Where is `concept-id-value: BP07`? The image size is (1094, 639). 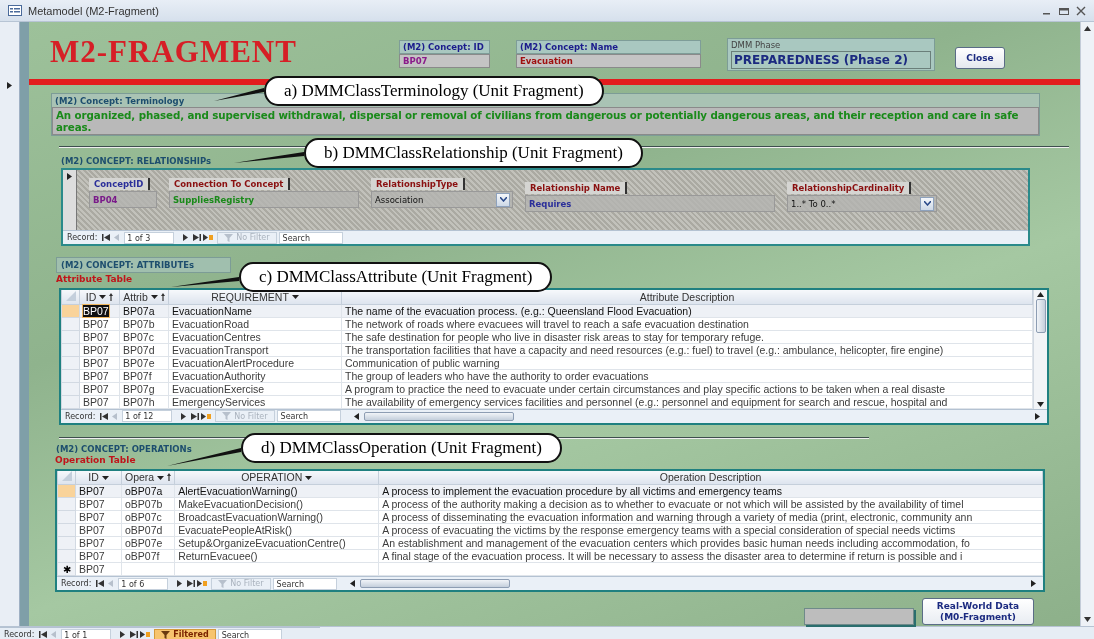
concept-id-value: BP07 is located at coordinates (444, 61).